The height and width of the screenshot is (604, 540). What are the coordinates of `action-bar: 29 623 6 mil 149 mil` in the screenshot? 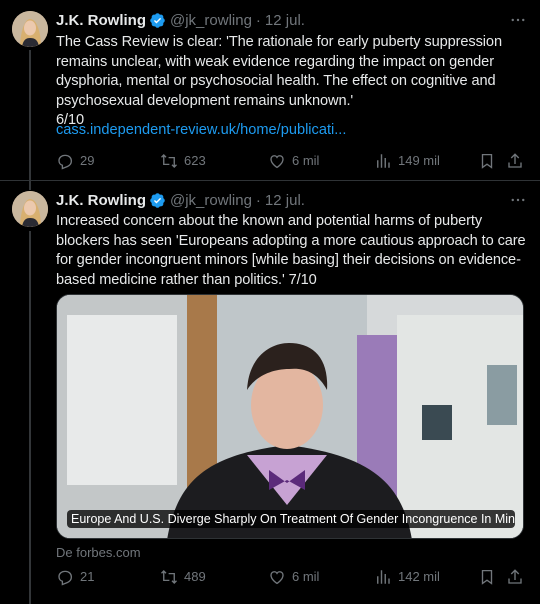 It's located at (291, 161).